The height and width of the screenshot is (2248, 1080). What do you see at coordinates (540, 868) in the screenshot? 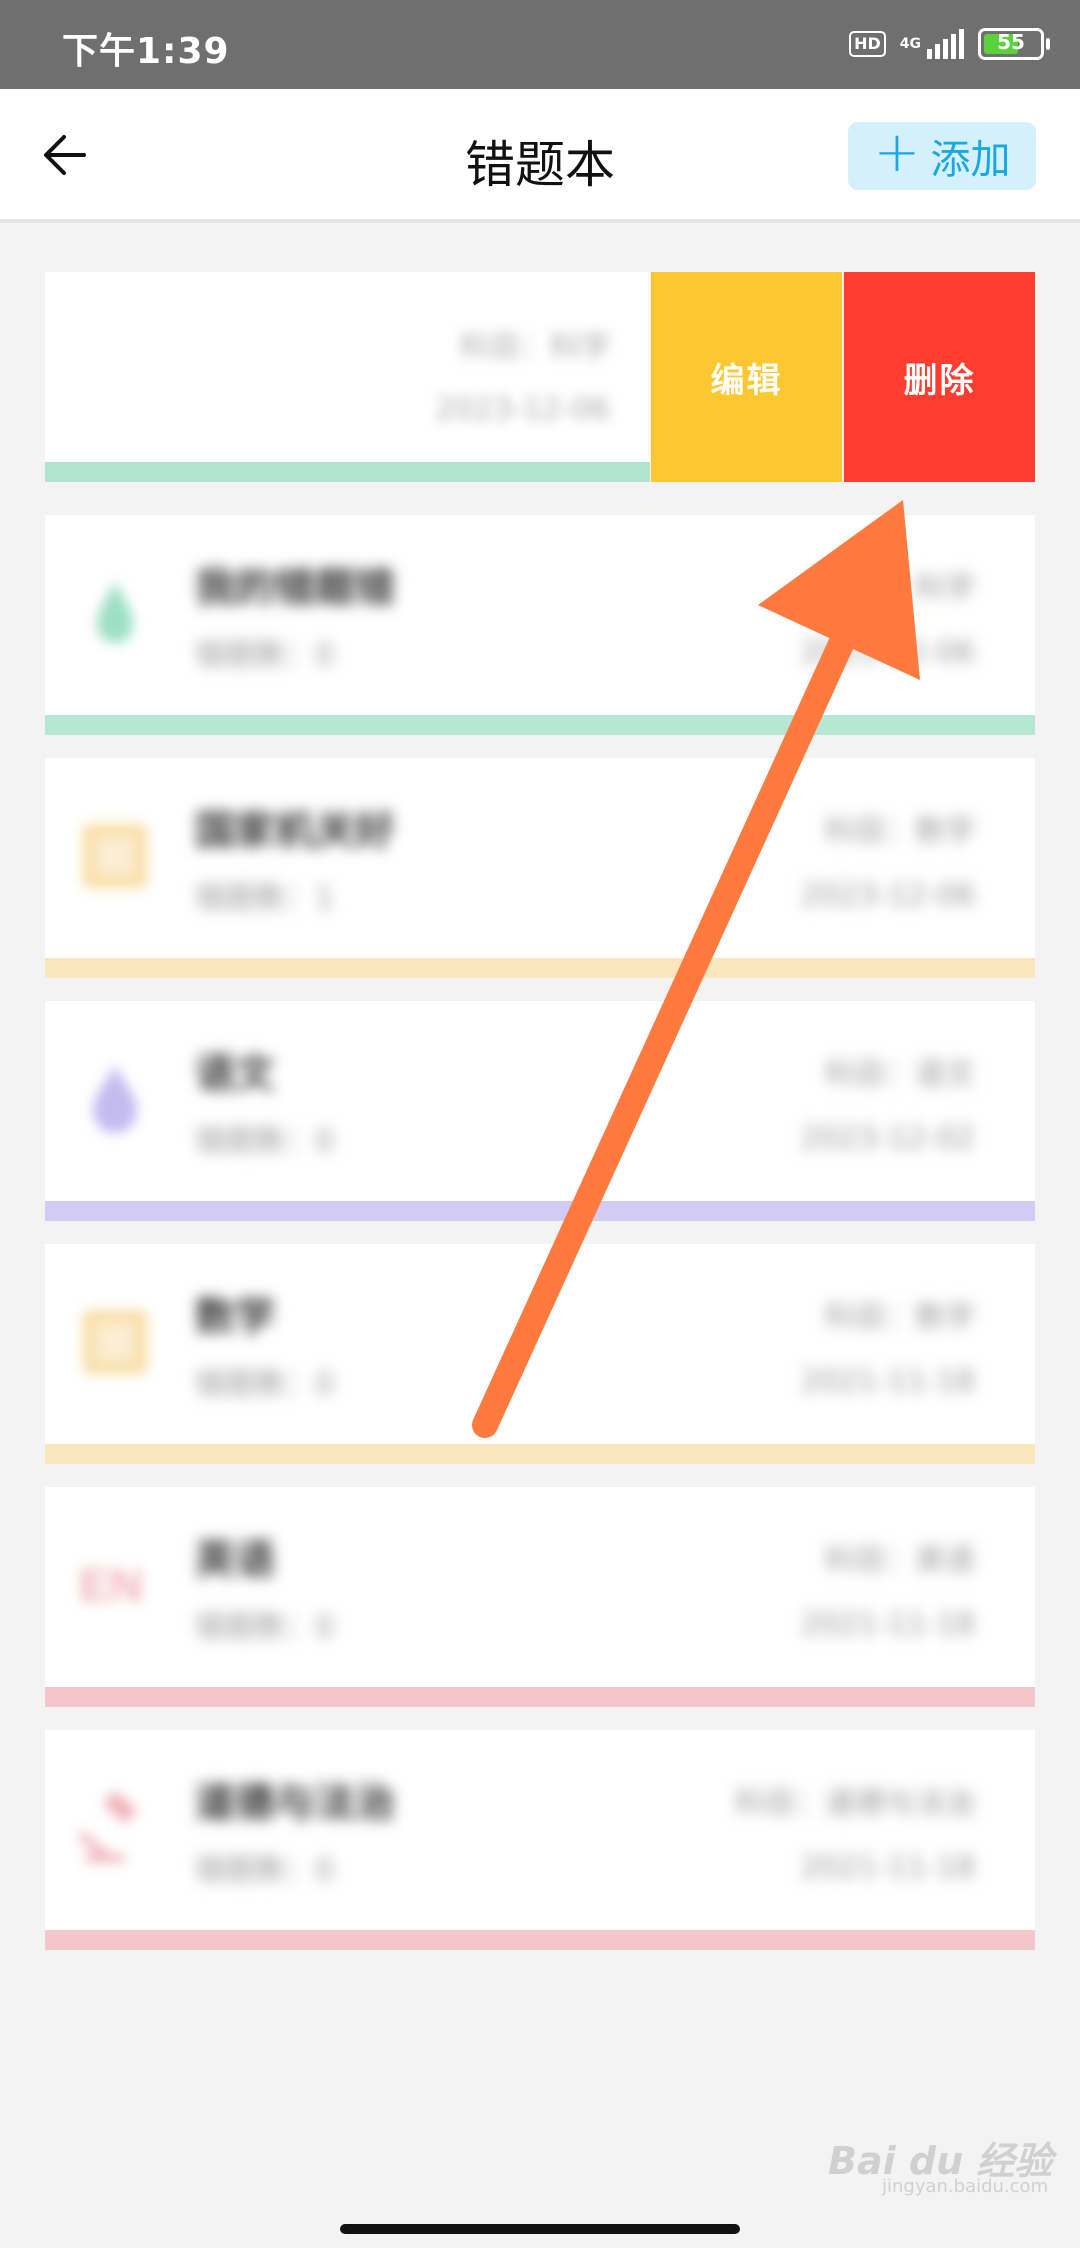
I see `list-item: 国家机关好 错题数：1 科目：数学 2023-12-06` at bounding box center [540, 868].